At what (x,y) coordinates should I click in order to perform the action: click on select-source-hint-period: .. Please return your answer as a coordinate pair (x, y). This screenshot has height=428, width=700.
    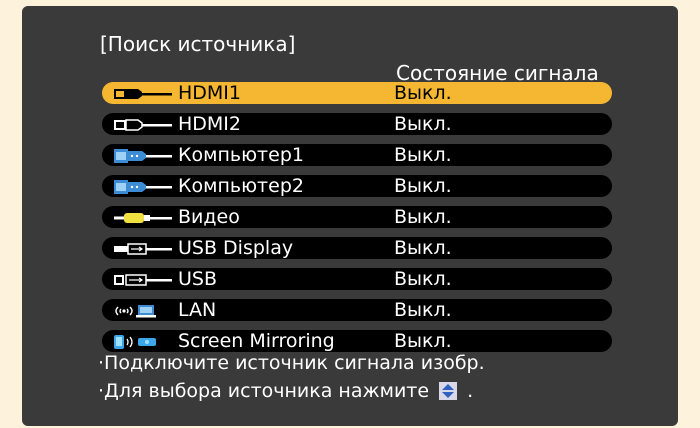
    Looking at the image, I should click on (470, 391).